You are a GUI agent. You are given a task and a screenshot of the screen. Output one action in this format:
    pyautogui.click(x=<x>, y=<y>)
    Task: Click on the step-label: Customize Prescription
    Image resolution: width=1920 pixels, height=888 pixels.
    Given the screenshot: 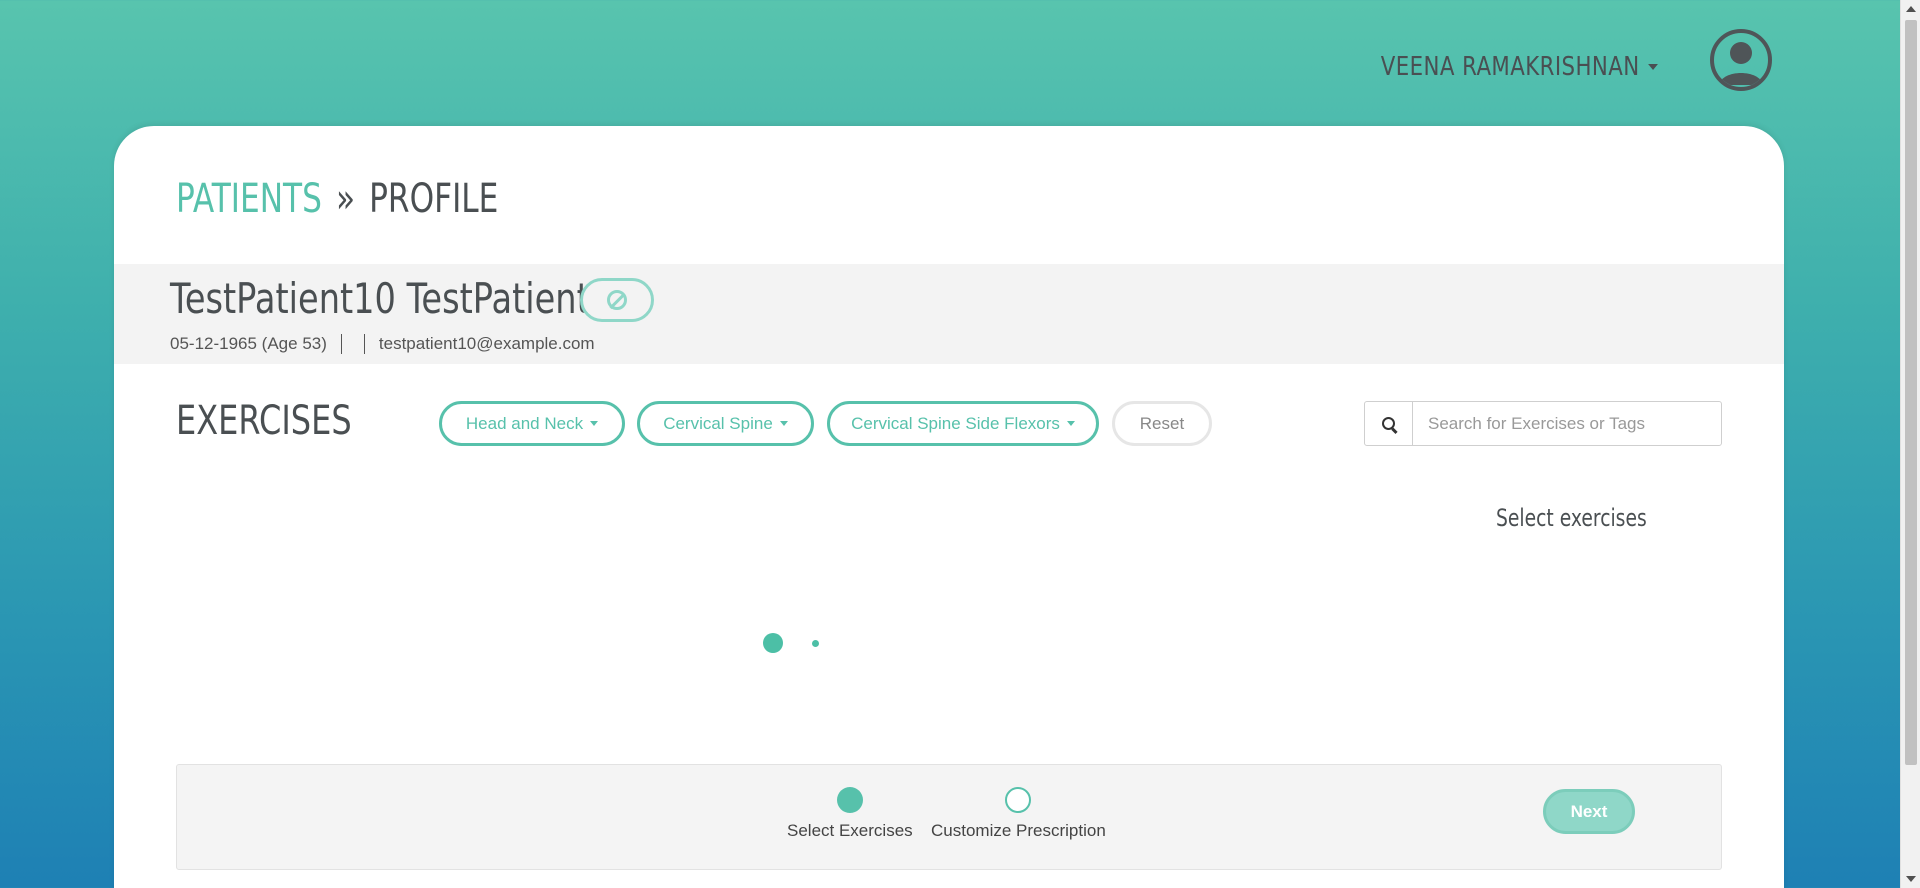 What is the action you would take?
    pyautogui.click(x=1018, y=830)
    